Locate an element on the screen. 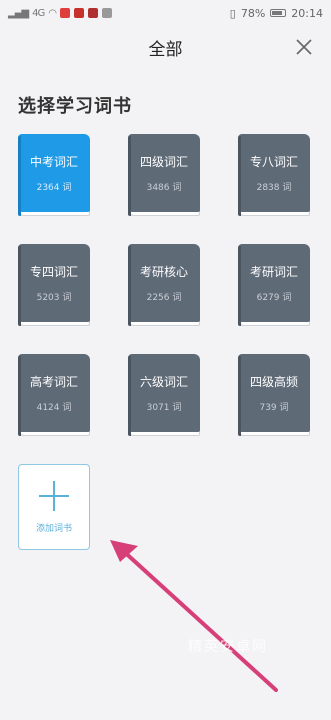 This screenshot has height=720, width=331. book-cover: 考研词汇 6279 词 is located at coordinates (274, 283).